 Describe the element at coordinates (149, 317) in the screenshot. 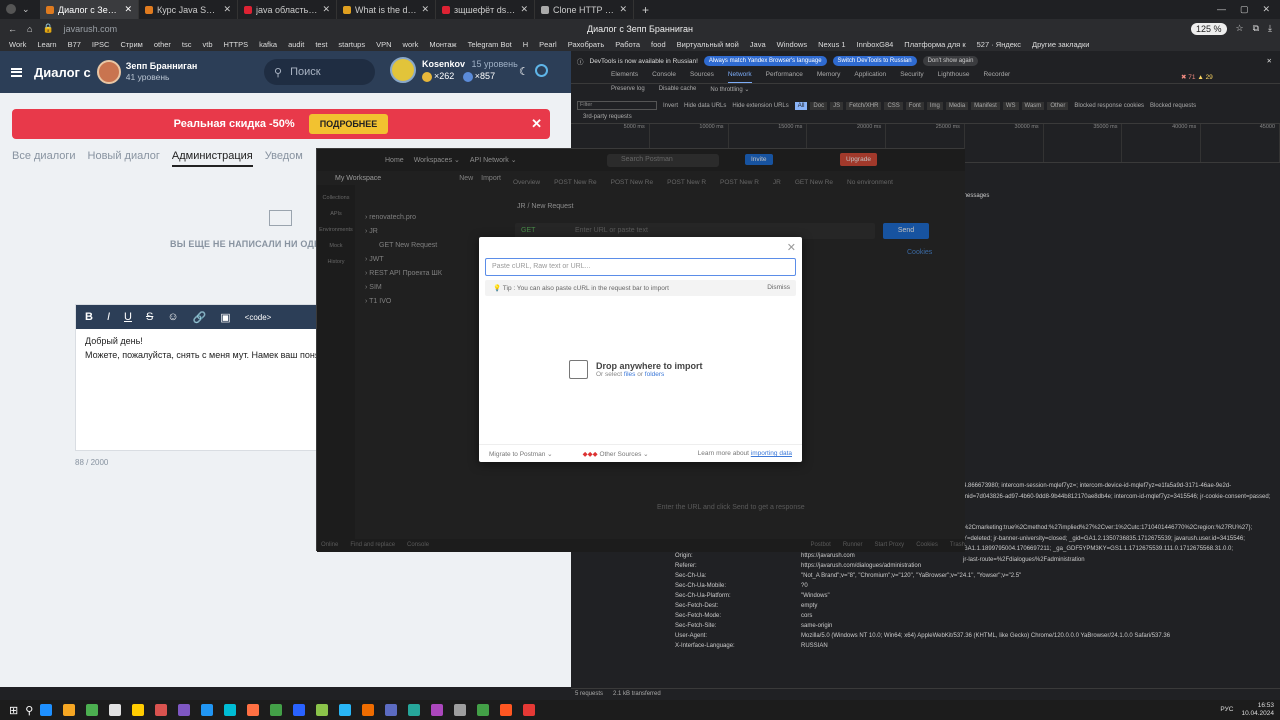

I see `strikethrough-button: S` at that location.